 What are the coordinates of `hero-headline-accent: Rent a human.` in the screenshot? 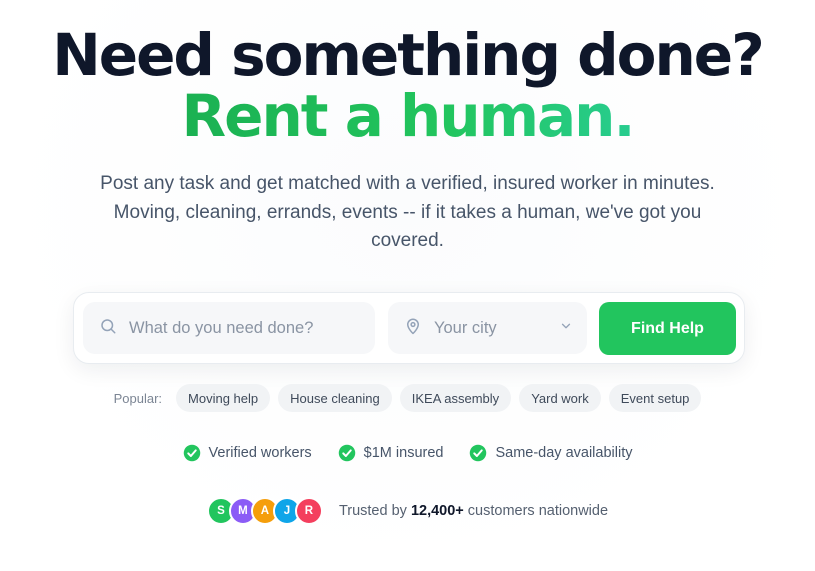 It's located at (407, 116).